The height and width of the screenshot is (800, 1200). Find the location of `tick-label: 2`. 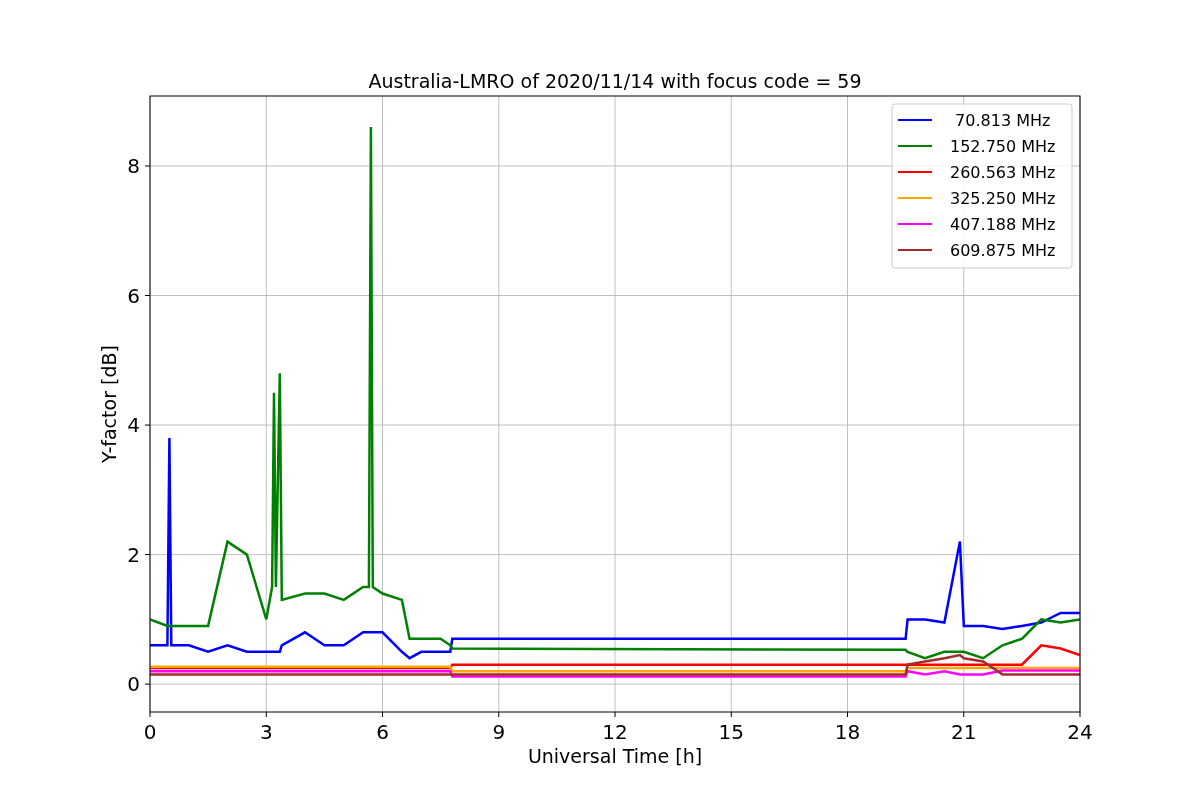

tick-label: 2 is located at coordinates (133, 554).